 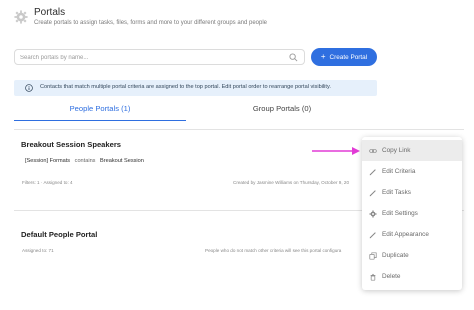 What do you see at coordinates (405, 234) in the screenshot?
I see `menu-item-label: Edit Appearance` at bounding box center [405, 234].